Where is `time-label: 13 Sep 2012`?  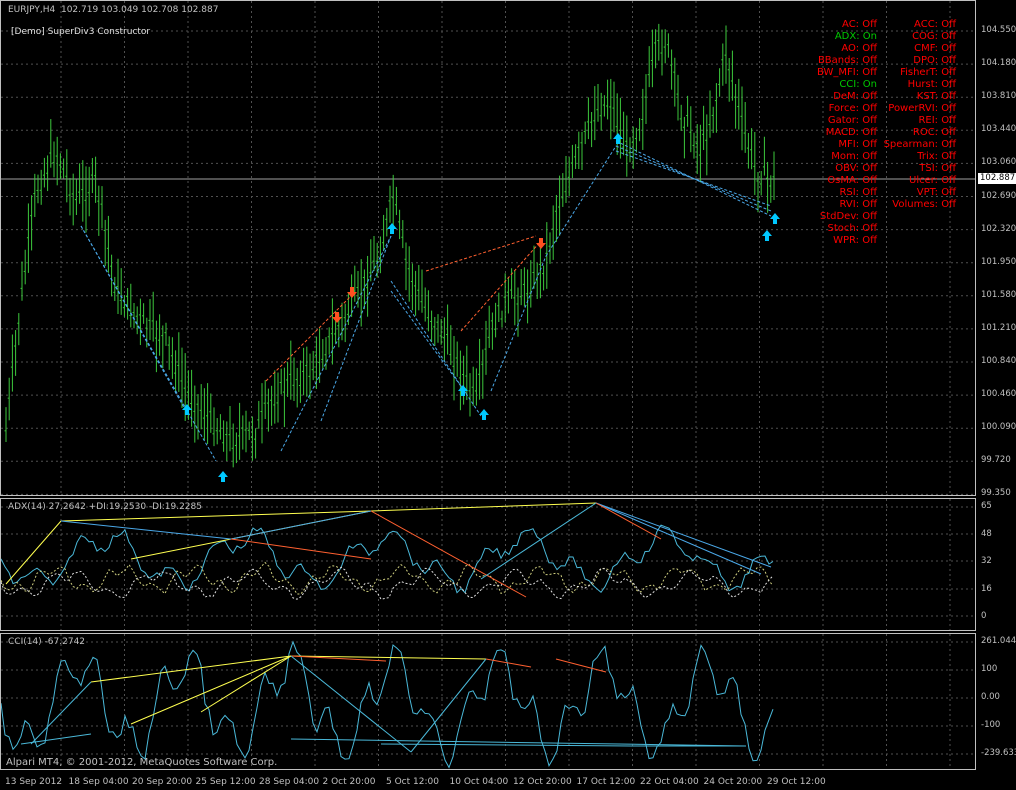
time-label: 13 Sep 2012 is located at coordinates (34, 782).